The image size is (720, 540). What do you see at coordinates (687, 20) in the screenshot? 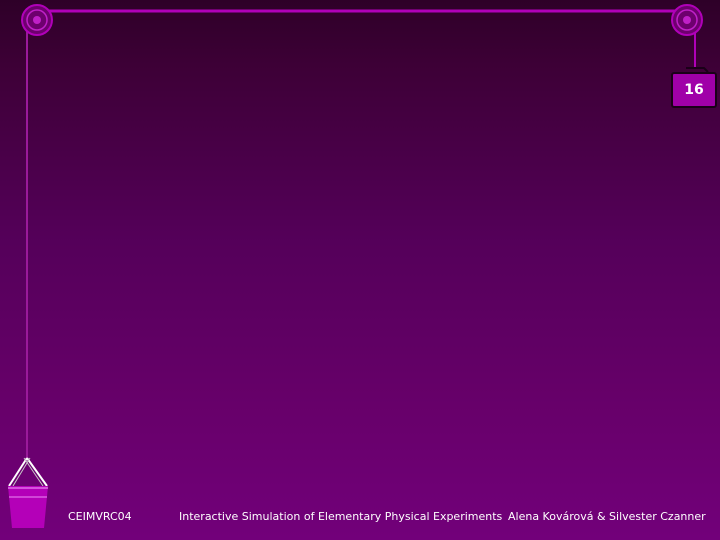
I see `pulley-right-icon` at bounding box center [687, 20].